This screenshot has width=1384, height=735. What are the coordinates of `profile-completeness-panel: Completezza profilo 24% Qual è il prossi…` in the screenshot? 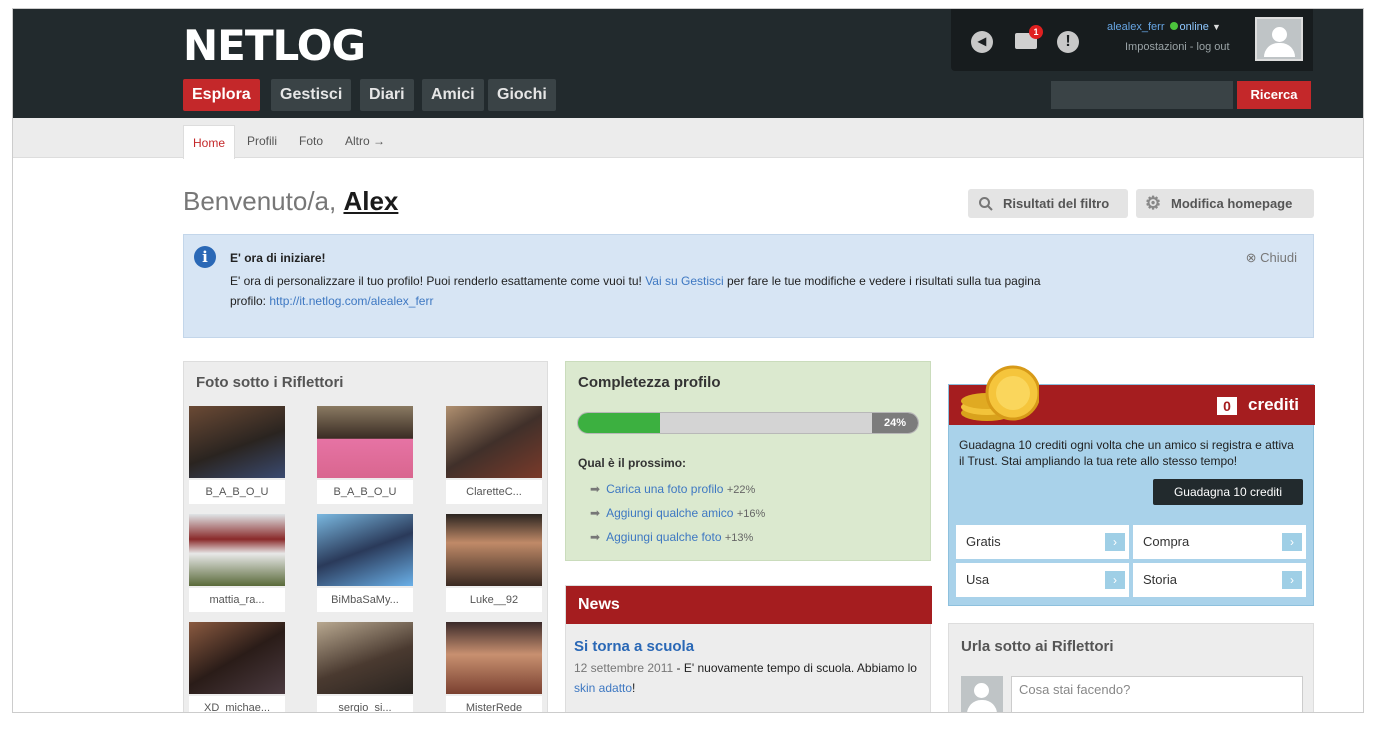 It's located at (748, 461).